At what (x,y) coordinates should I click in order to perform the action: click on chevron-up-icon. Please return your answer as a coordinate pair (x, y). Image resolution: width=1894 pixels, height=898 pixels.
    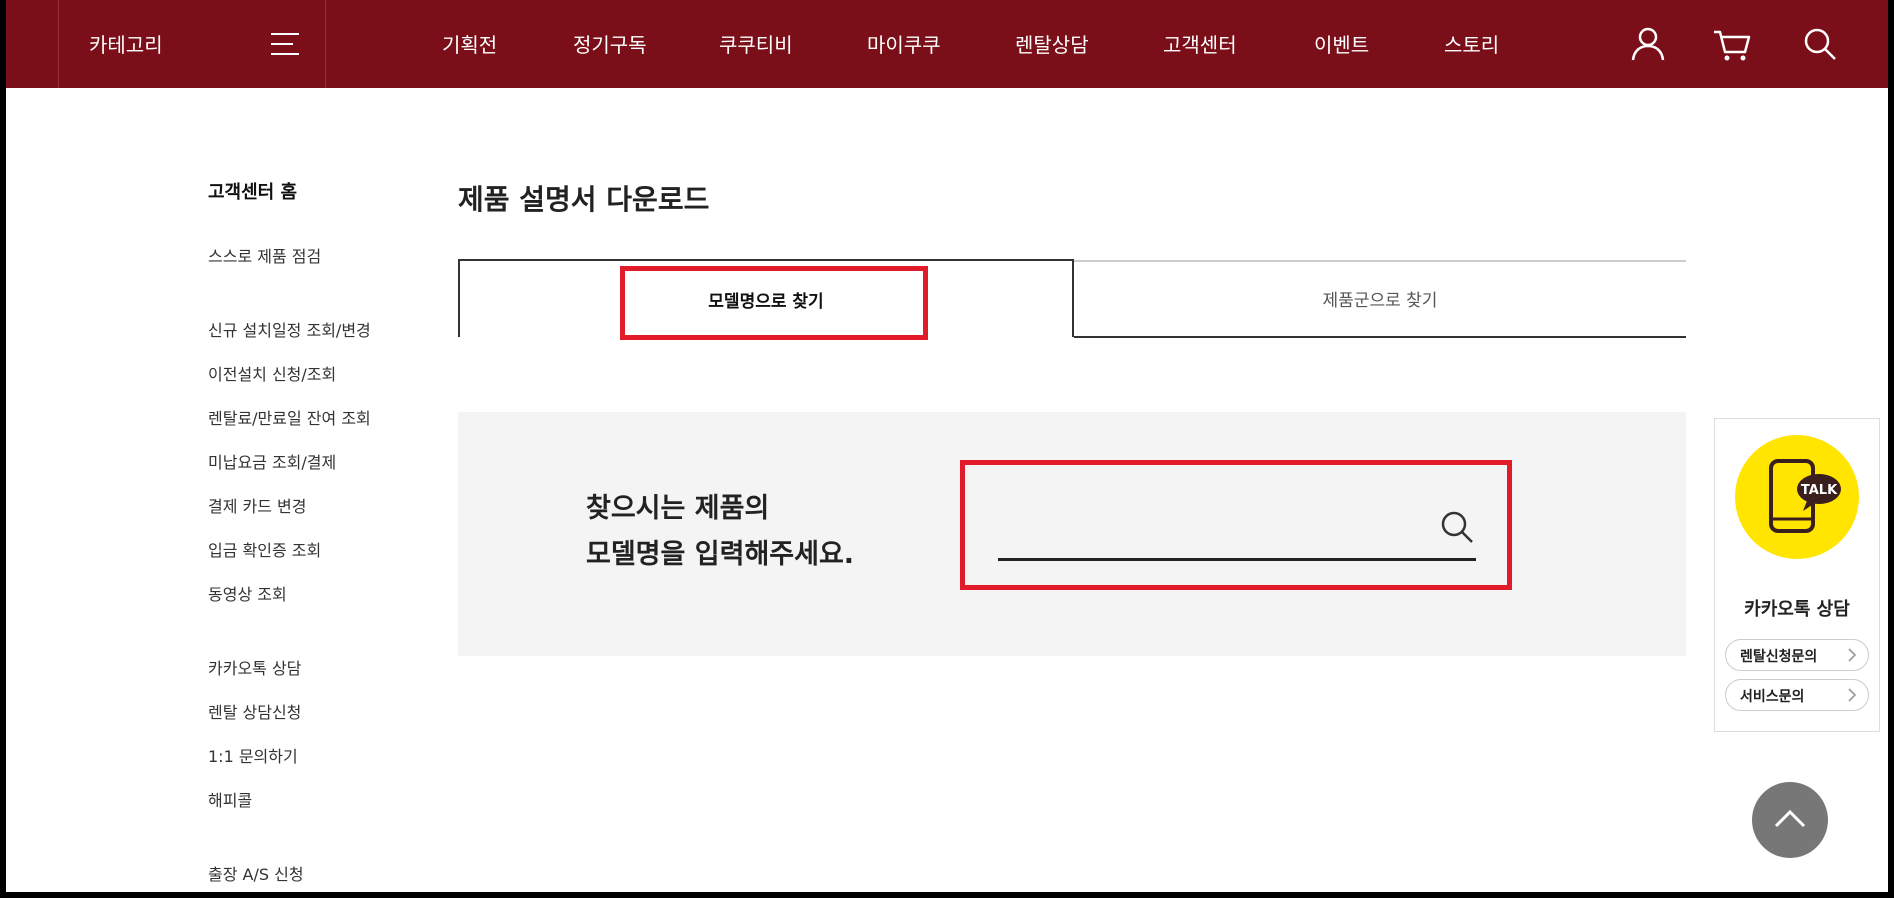
    Looking at the image, I should click on (1790, 818).